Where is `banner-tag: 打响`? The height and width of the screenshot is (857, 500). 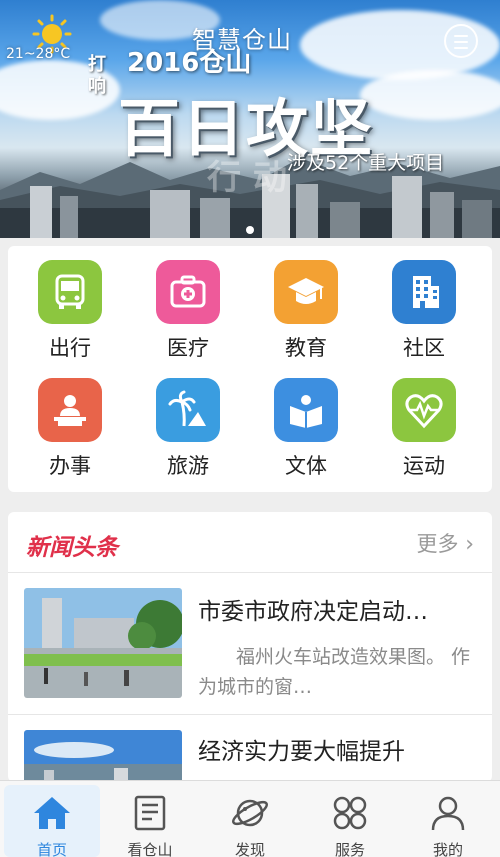
banner-tag: 打响 is located at coordinates (97, 75).